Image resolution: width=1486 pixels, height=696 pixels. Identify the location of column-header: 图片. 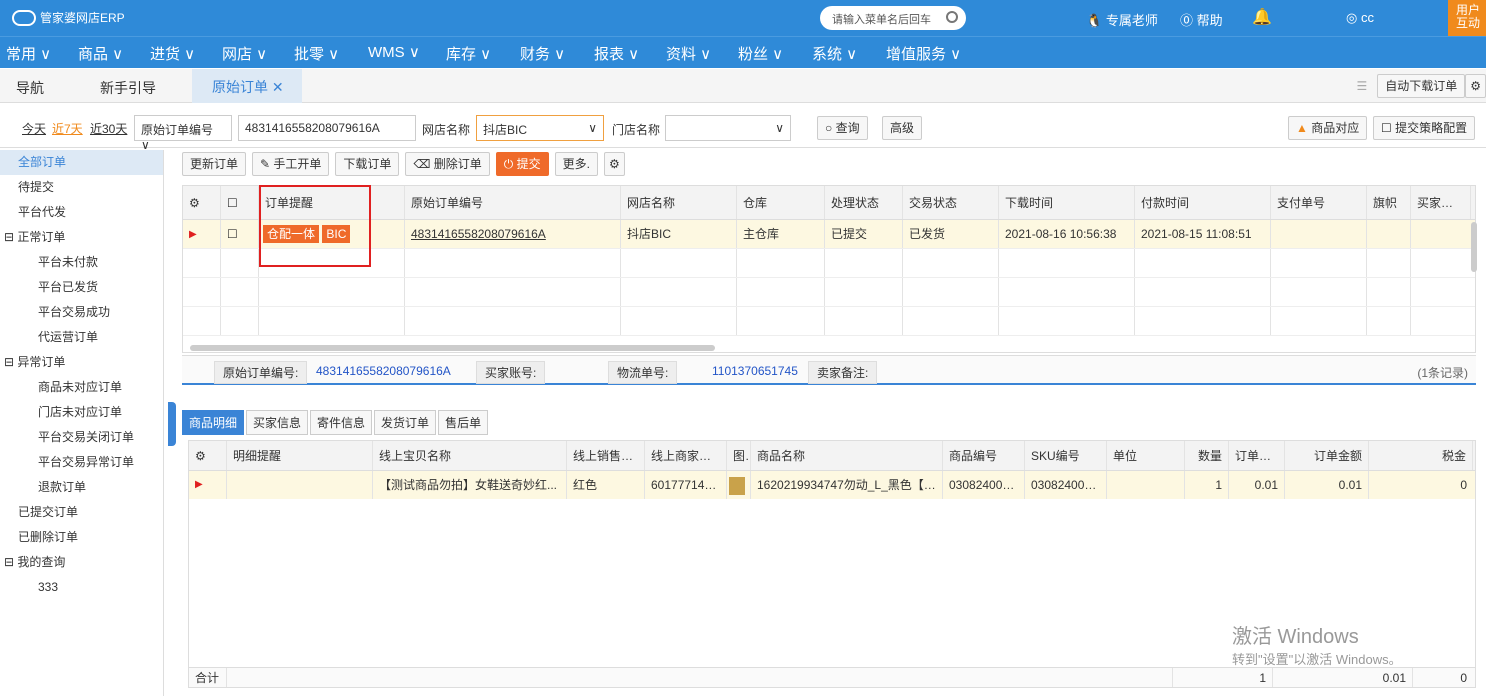
(739, 455).